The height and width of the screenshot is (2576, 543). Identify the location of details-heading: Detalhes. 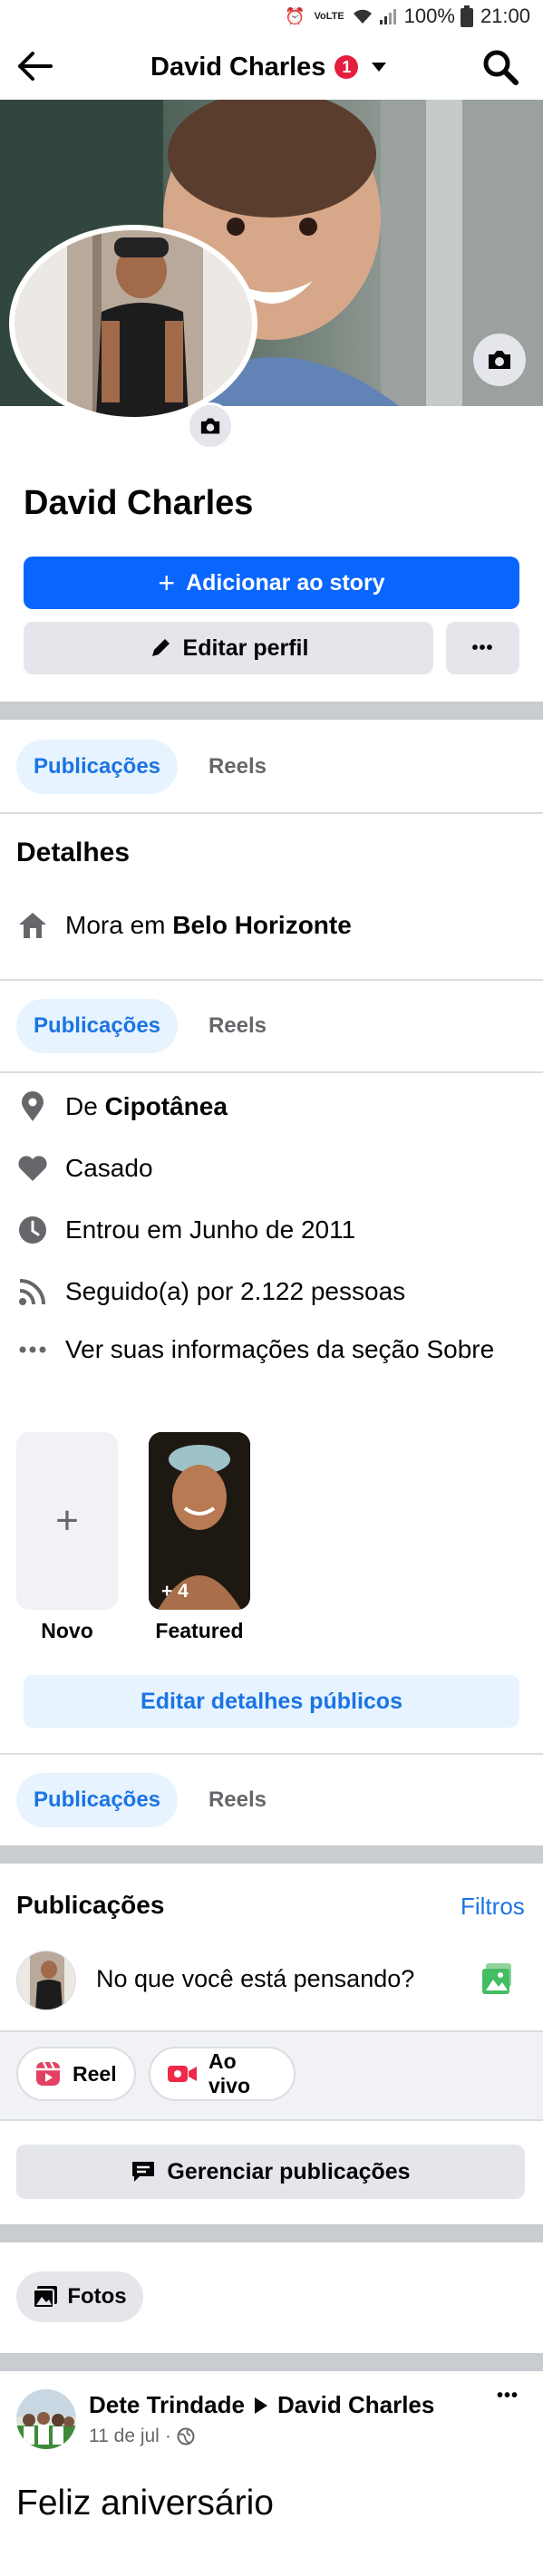
(73, 852).